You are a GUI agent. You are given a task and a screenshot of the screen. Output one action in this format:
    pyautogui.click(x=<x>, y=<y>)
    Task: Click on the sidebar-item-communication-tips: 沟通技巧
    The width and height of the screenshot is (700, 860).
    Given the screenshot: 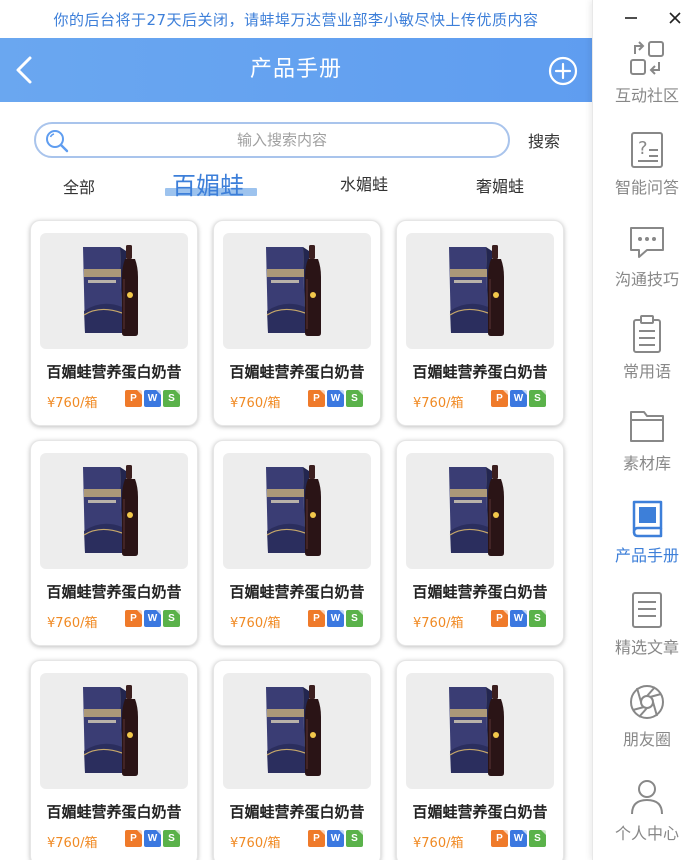 What is the action you would take?
    pyautogui.click(x=646, y=262)
    